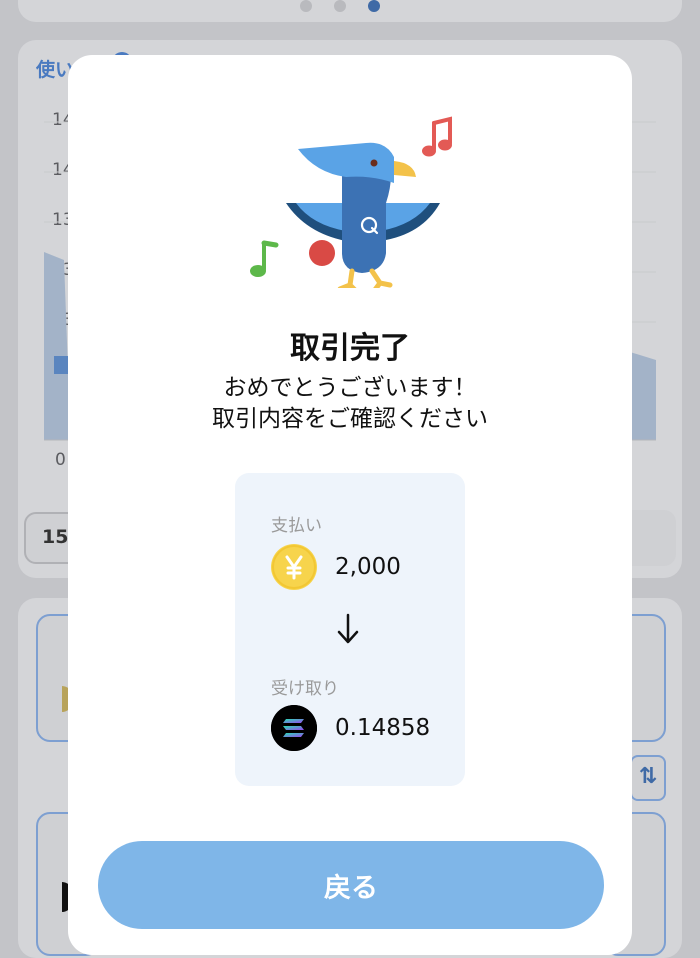  Describe the element at coordinates (648, 778) in the screenshot. I see `swap-icon: ⇅` at that location.